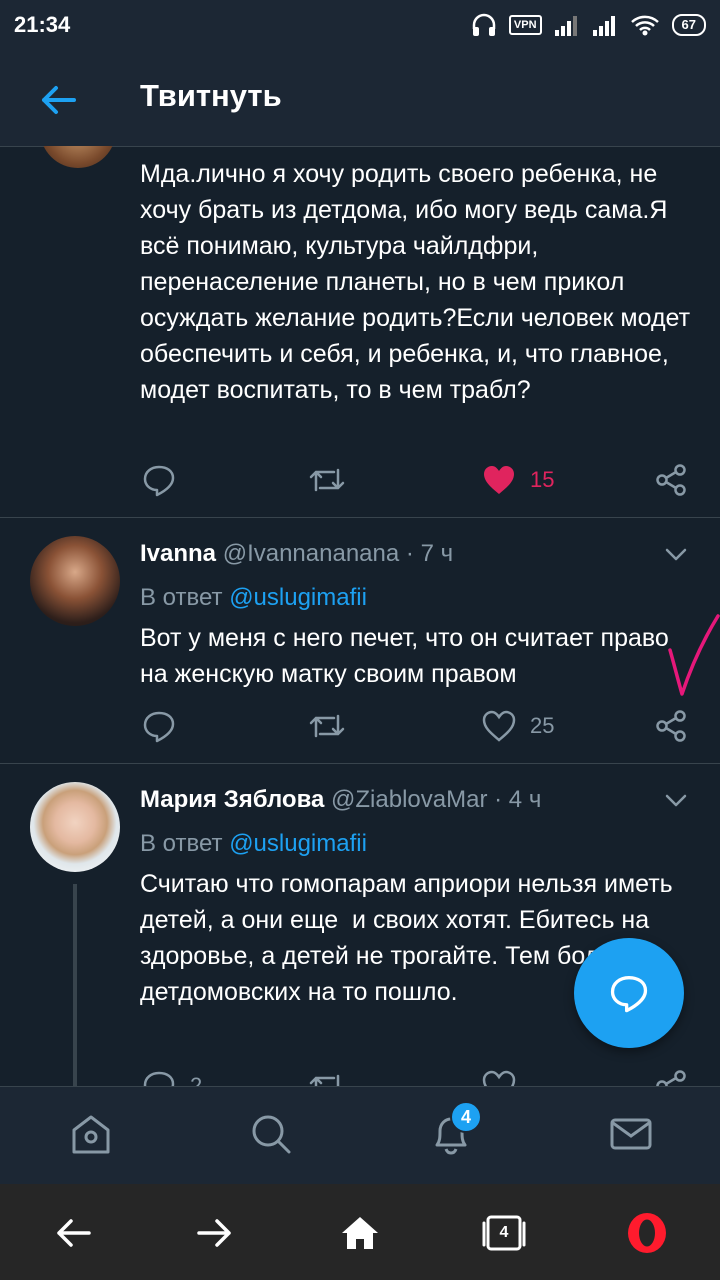 Image resolution: width=720 pixels, height=1280 pixels. Describe the element at coordinates (518, 480) in the screenshot. I see `like-button: 15` at that location.